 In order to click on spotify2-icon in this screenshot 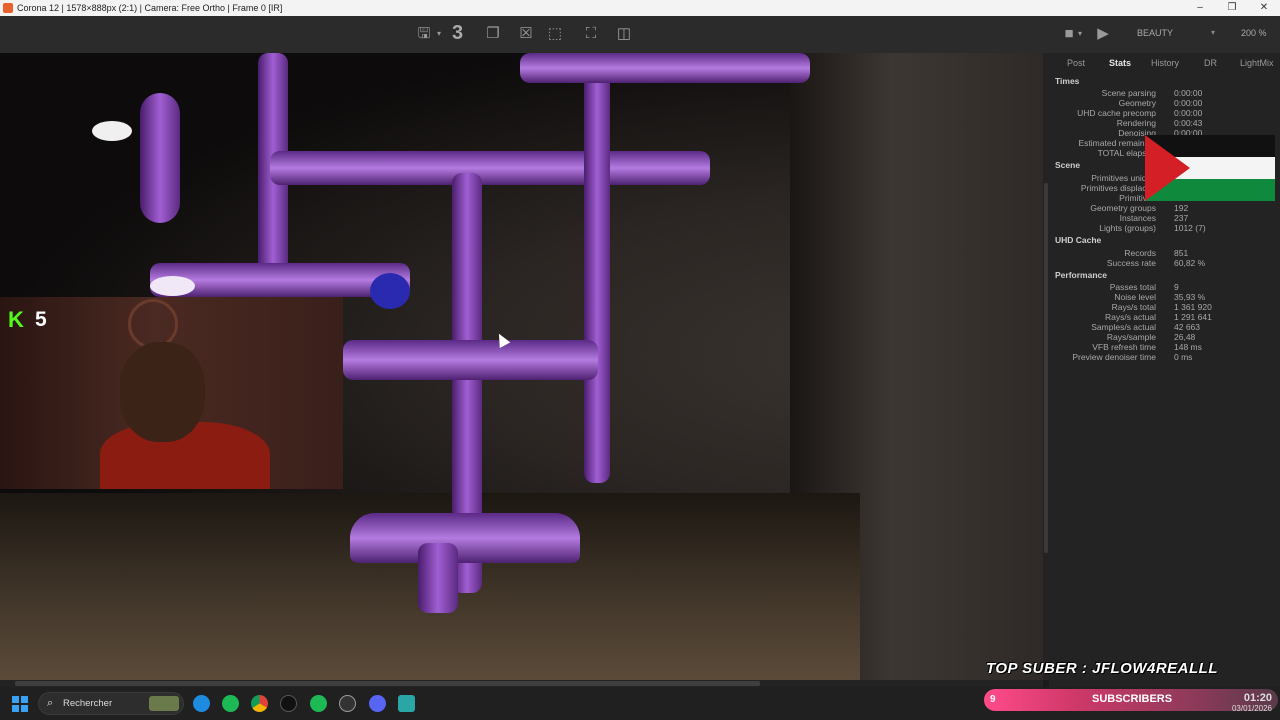, I will do `click(318, 703)`.